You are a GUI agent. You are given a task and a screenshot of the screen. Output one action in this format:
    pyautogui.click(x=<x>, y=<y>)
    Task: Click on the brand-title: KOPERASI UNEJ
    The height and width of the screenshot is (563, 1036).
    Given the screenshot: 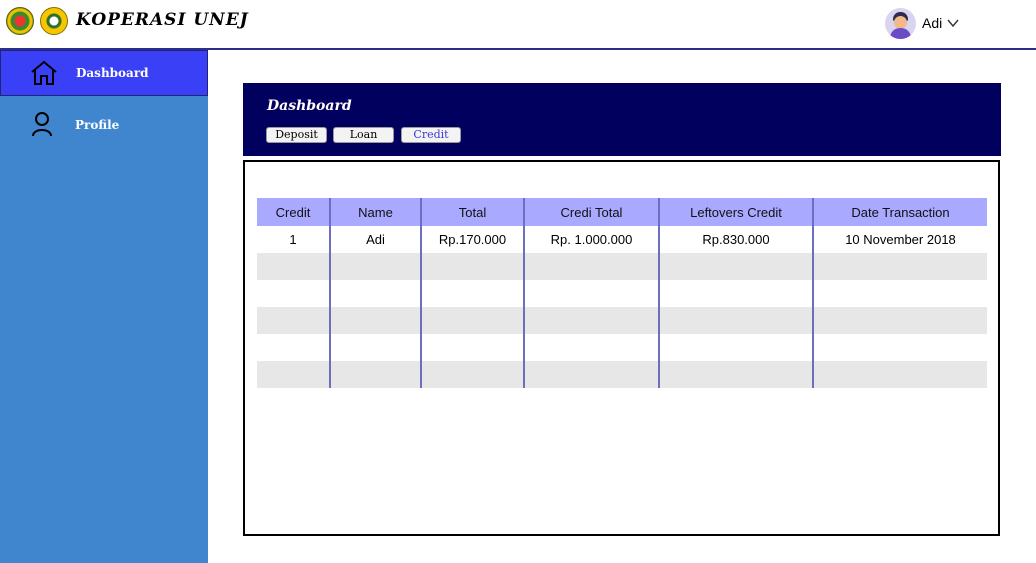 What is the action you would take?
    pyautogui.click(x=162, y=20)
    